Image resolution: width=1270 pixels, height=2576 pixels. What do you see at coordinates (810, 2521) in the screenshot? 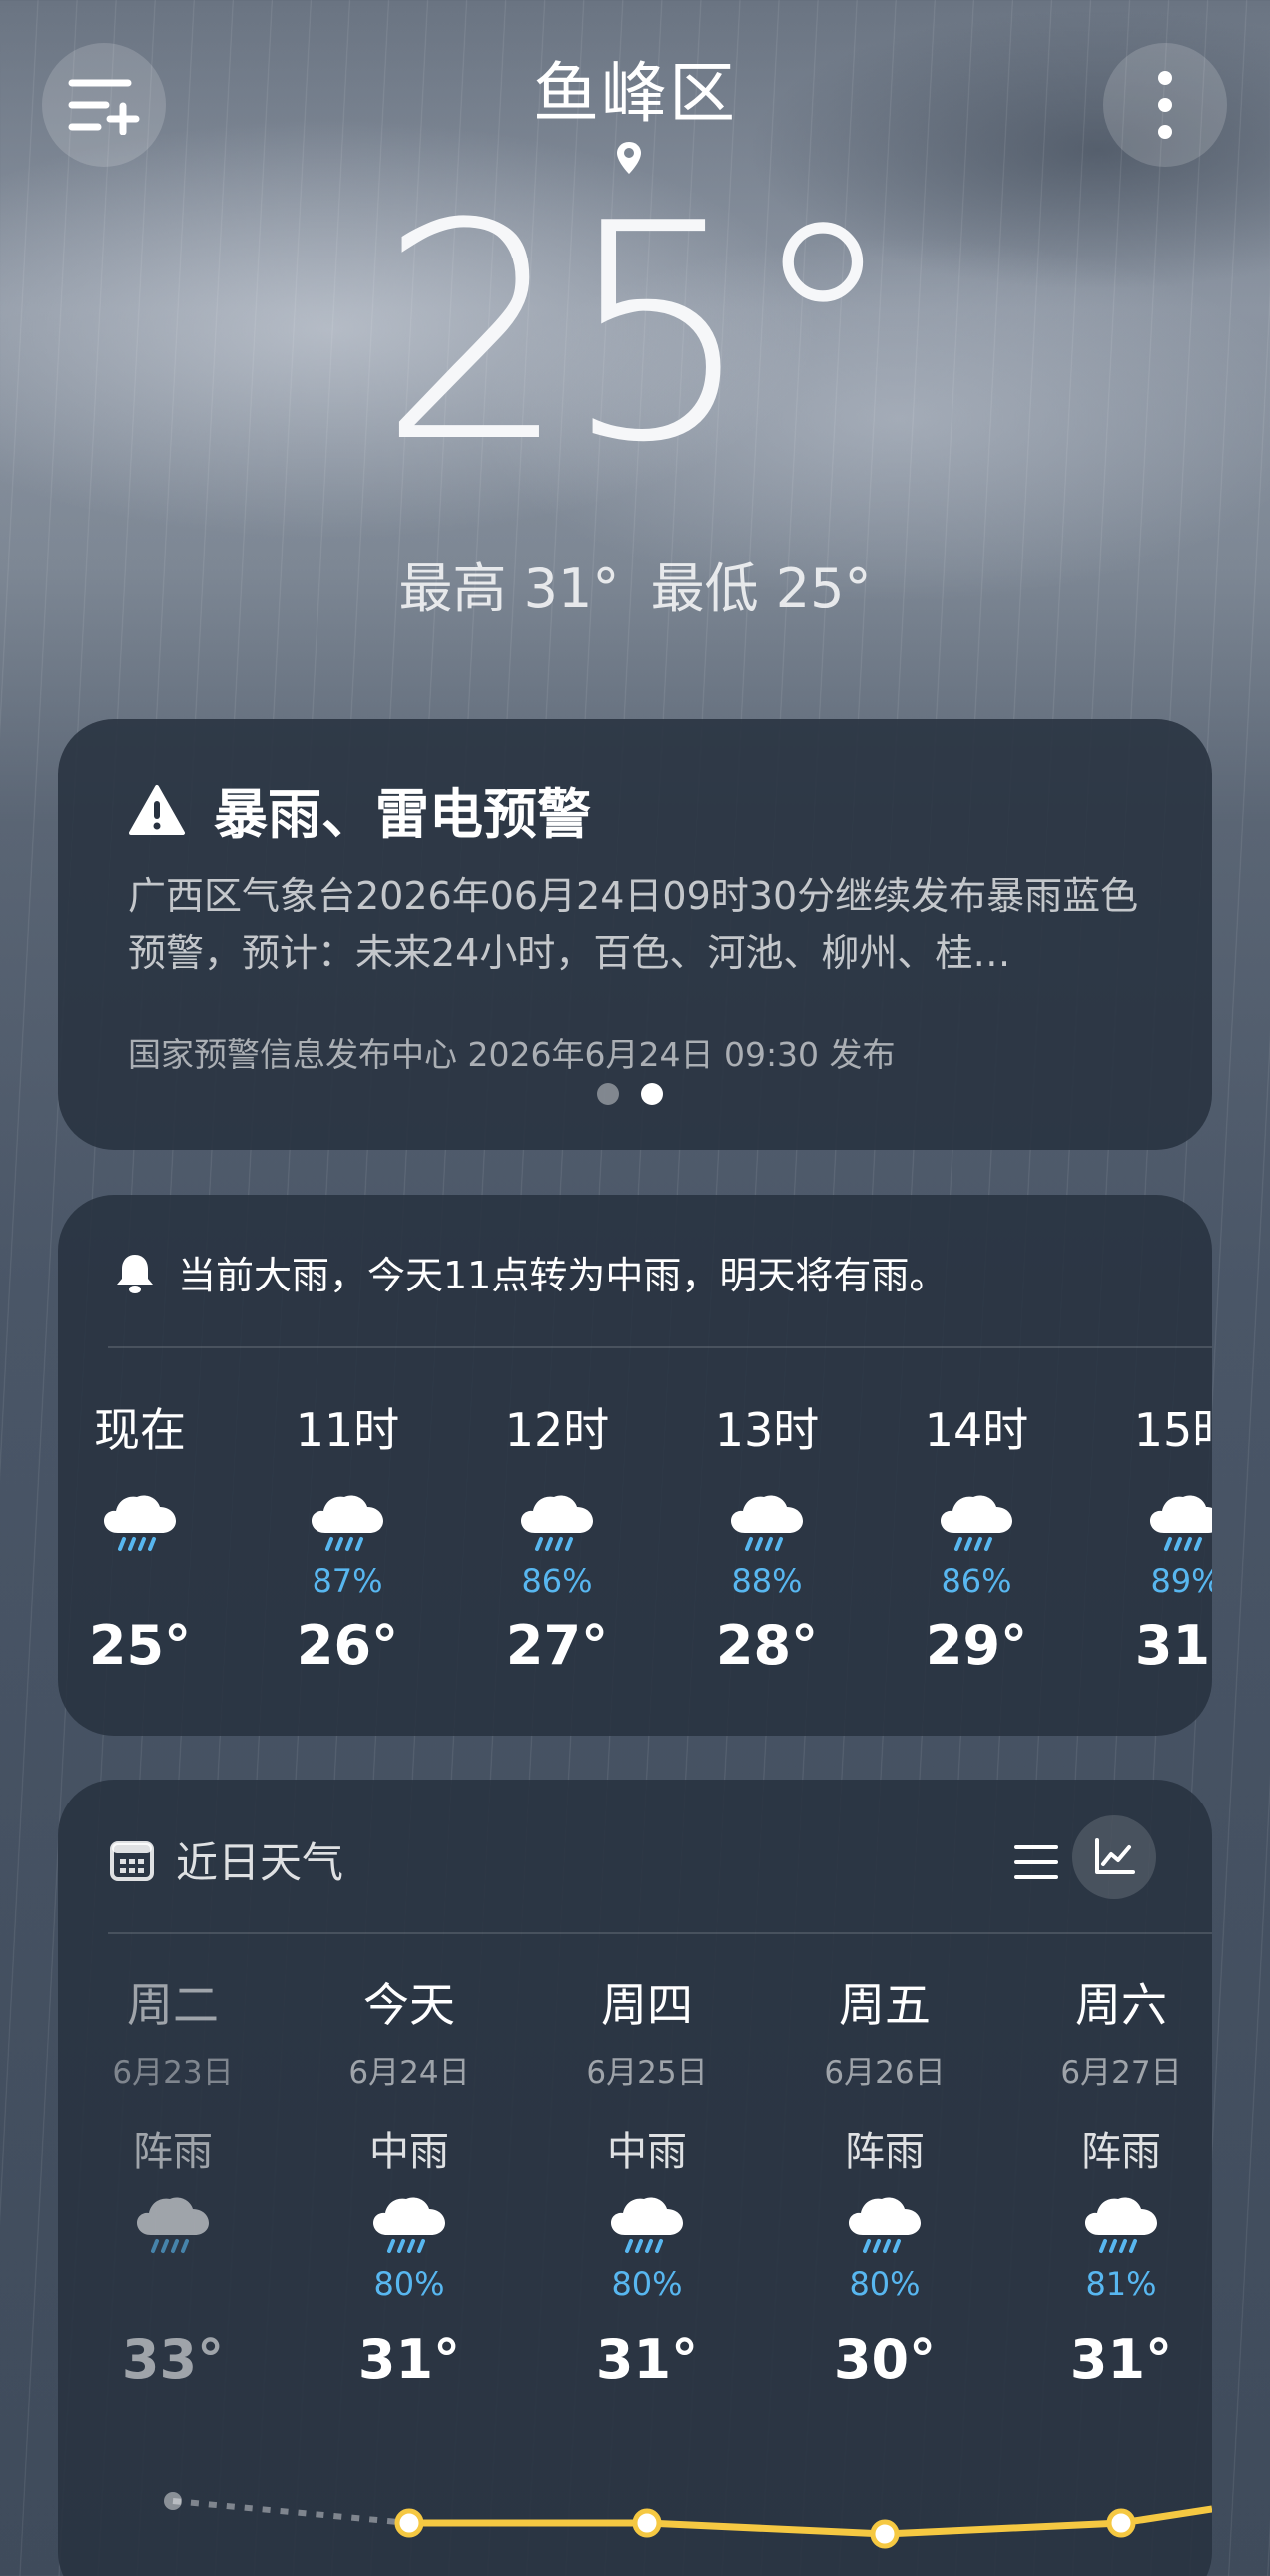
I see `trend-line` at bounding box center [810, 2521].